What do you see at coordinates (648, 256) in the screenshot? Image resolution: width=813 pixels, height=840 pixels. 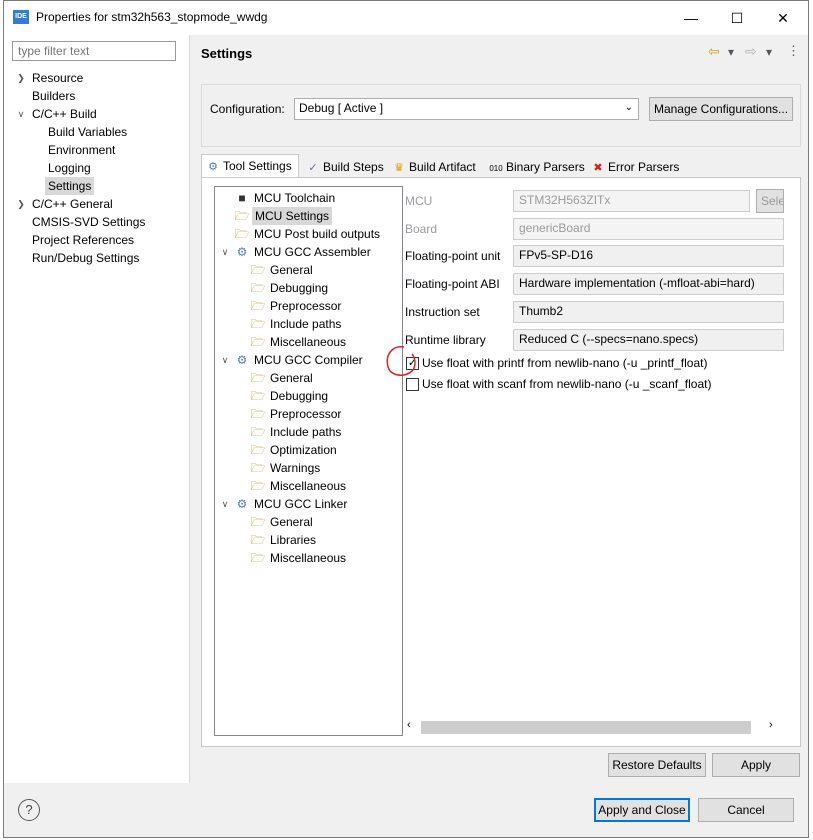 I see `fpu-select: FPv5-SP-D16` at bounding box center [648, 256].